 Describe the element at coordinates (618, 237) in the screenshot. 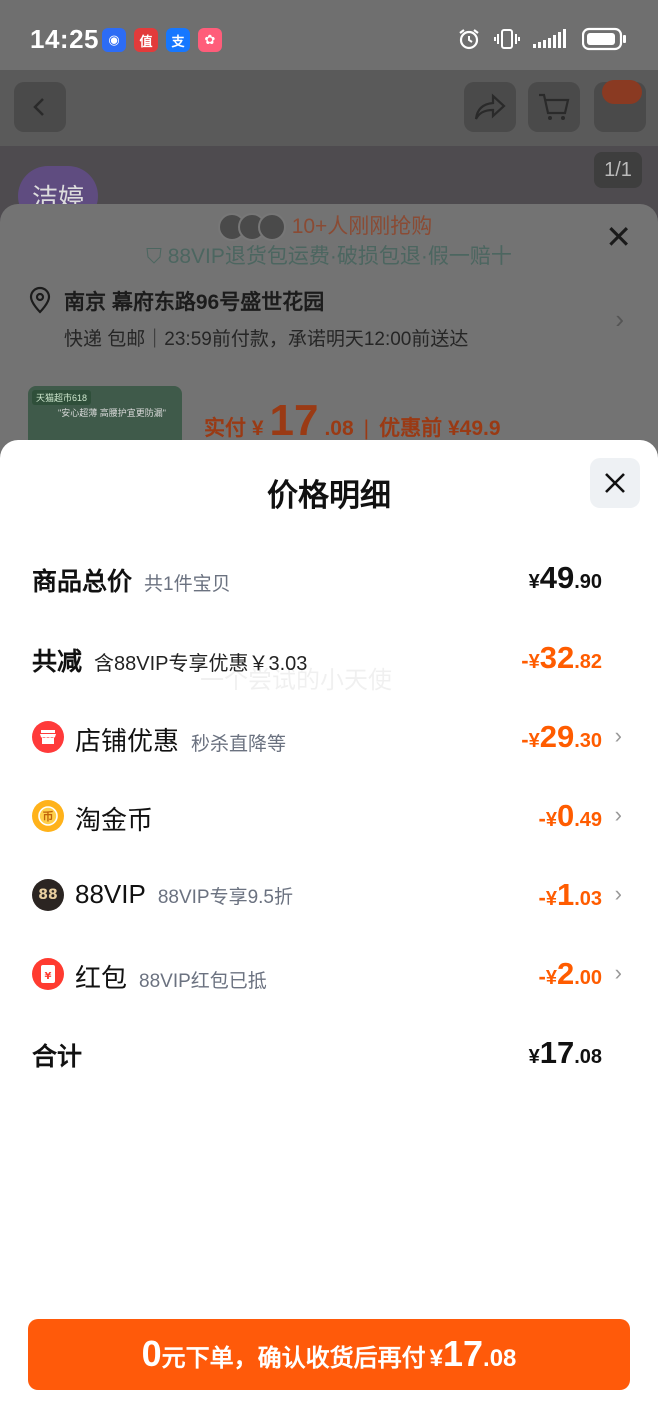

I see `order-sheet-close-icon: ✕` at that location.